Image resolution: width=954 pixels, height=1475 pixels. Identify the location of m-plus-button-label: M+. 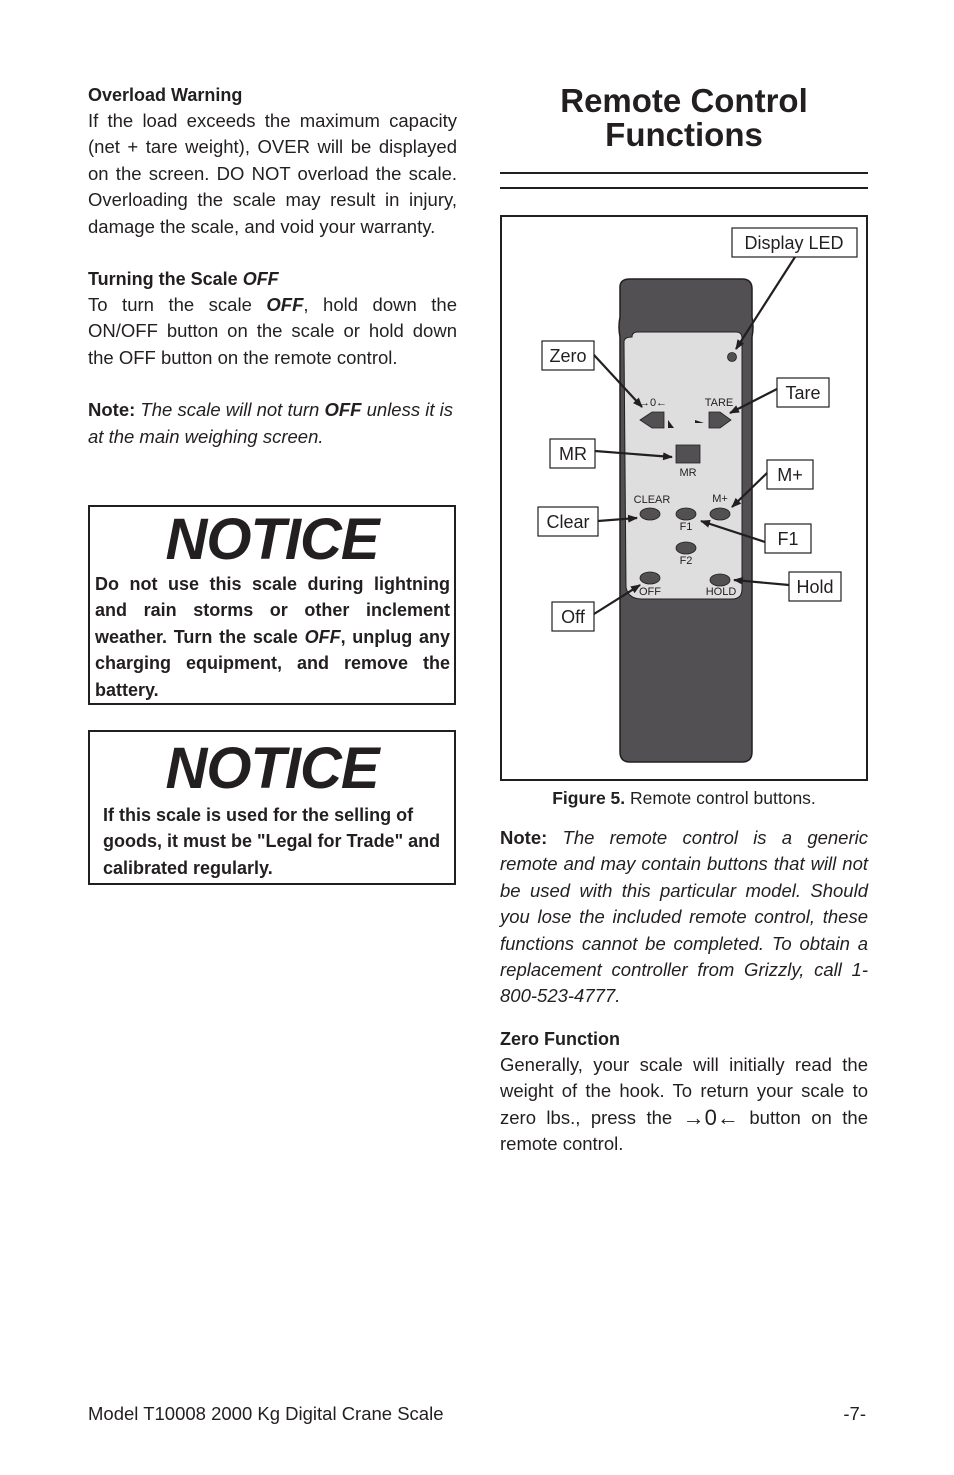
(720, 499).